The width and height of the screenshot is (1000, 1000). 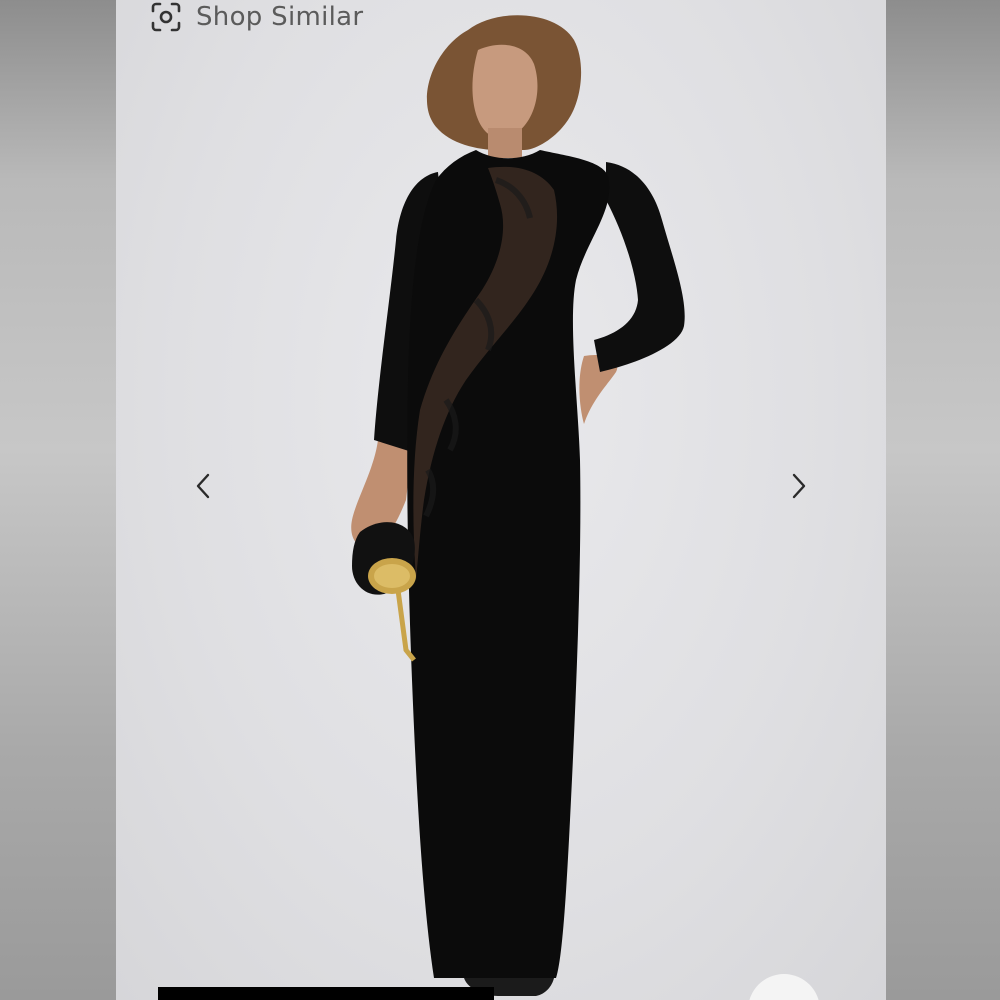 I want to click on chevron-left-icon, so click(x=203, y=486).